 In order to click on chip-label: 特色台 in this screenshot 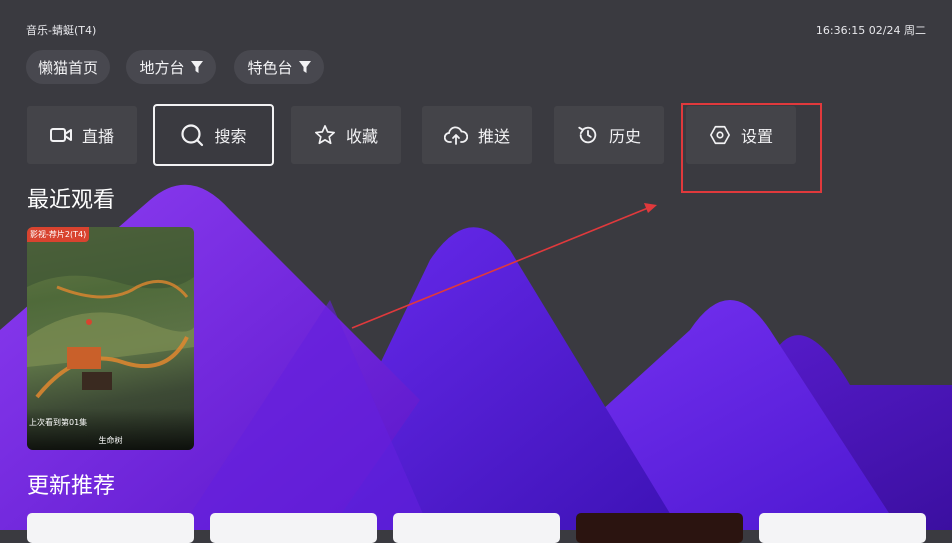, I will do `click(270, 67)`.